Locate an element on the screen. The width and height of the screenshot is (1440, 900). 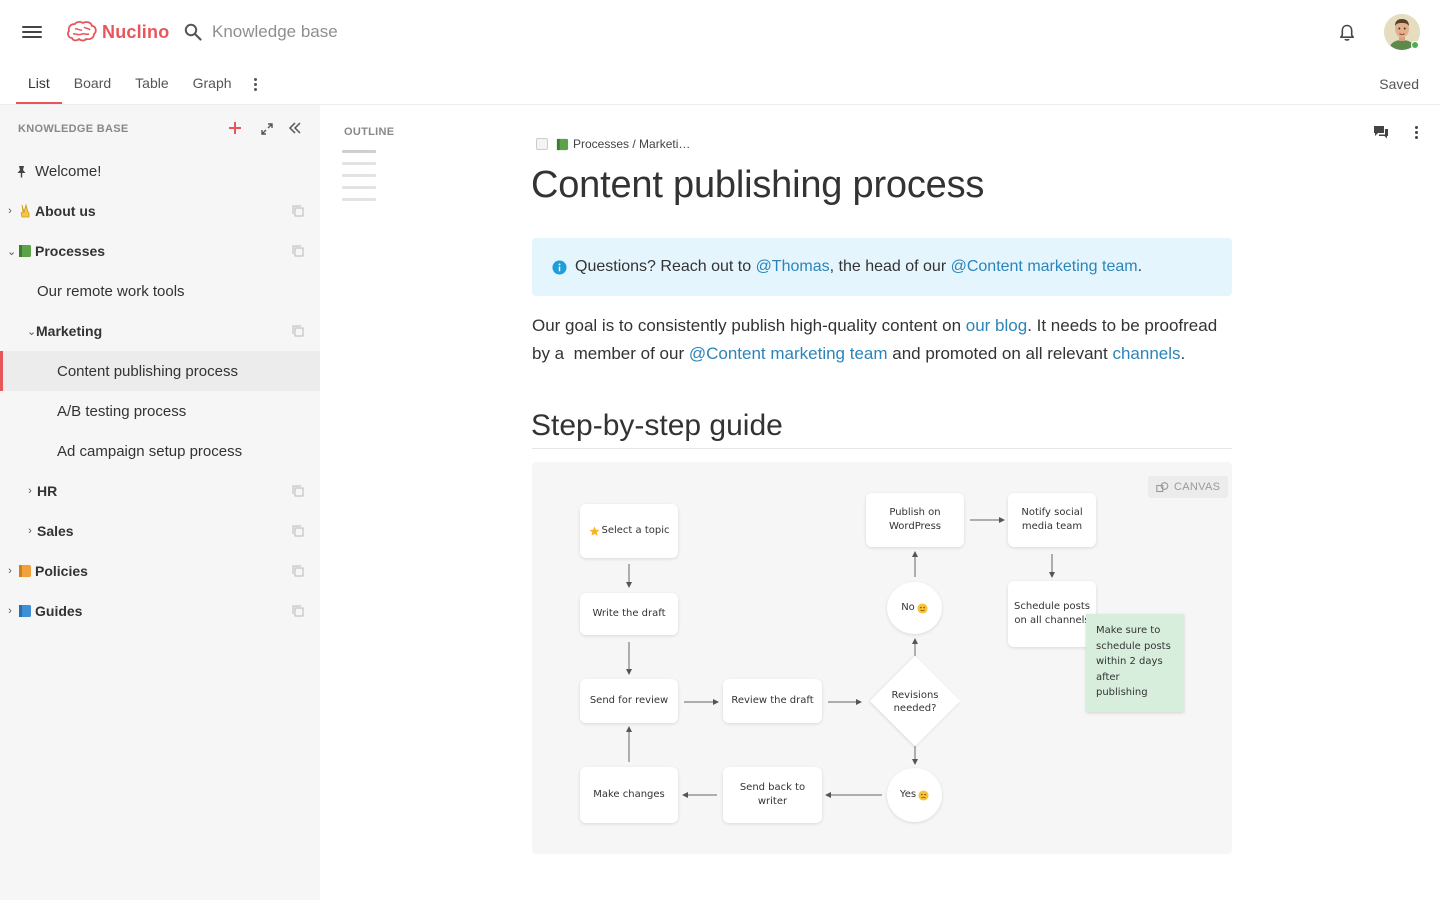
flow-node-send-back: Send back to writer is located at coordinates (772, 795).